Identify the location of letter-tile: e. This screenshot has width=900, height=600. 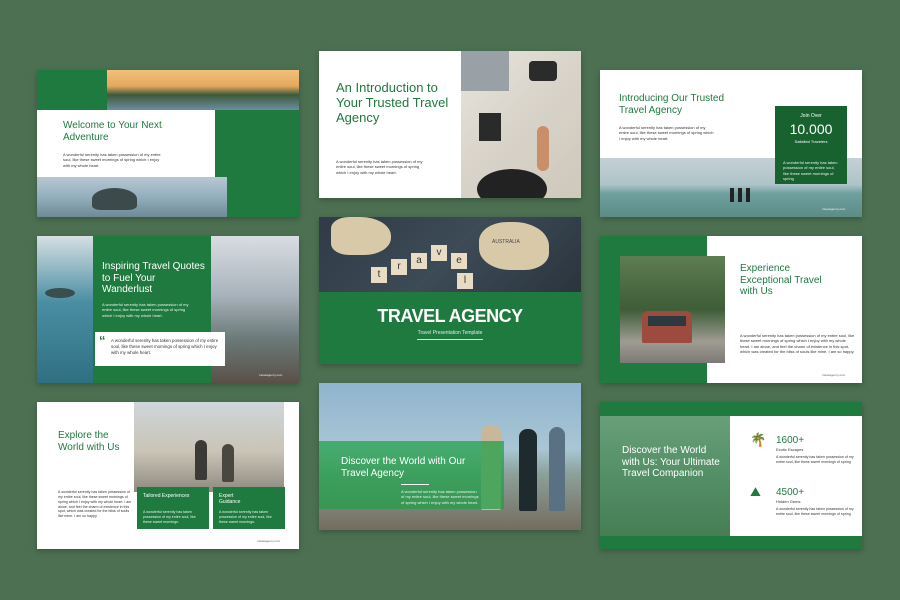
(459, 261).